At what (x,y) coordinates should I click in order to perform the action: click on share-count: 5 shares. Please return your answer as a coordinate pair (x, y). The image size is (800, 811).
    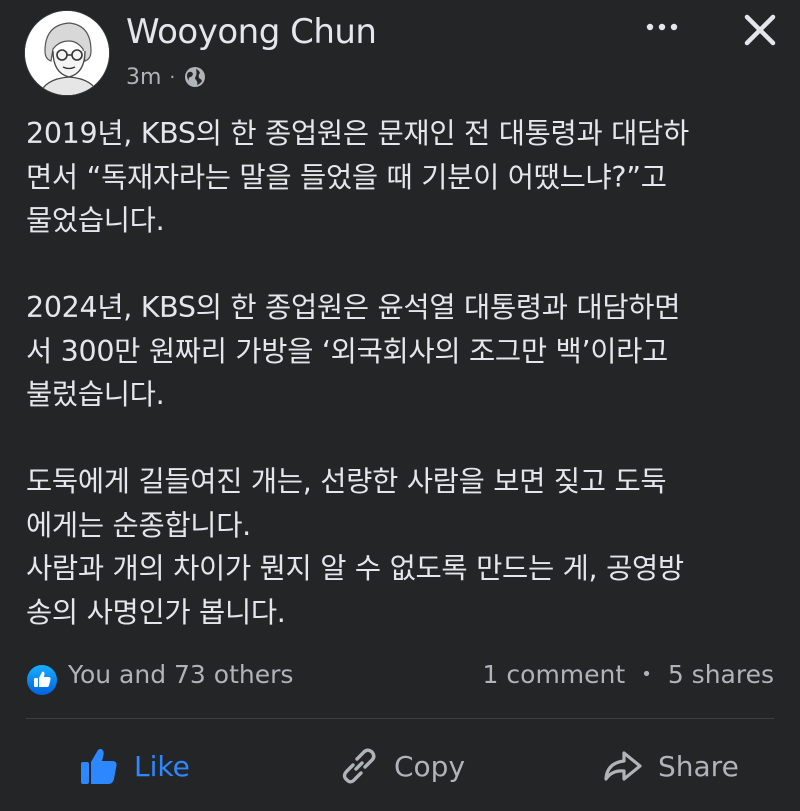
    Looking at the image, I should click on (721, 674).